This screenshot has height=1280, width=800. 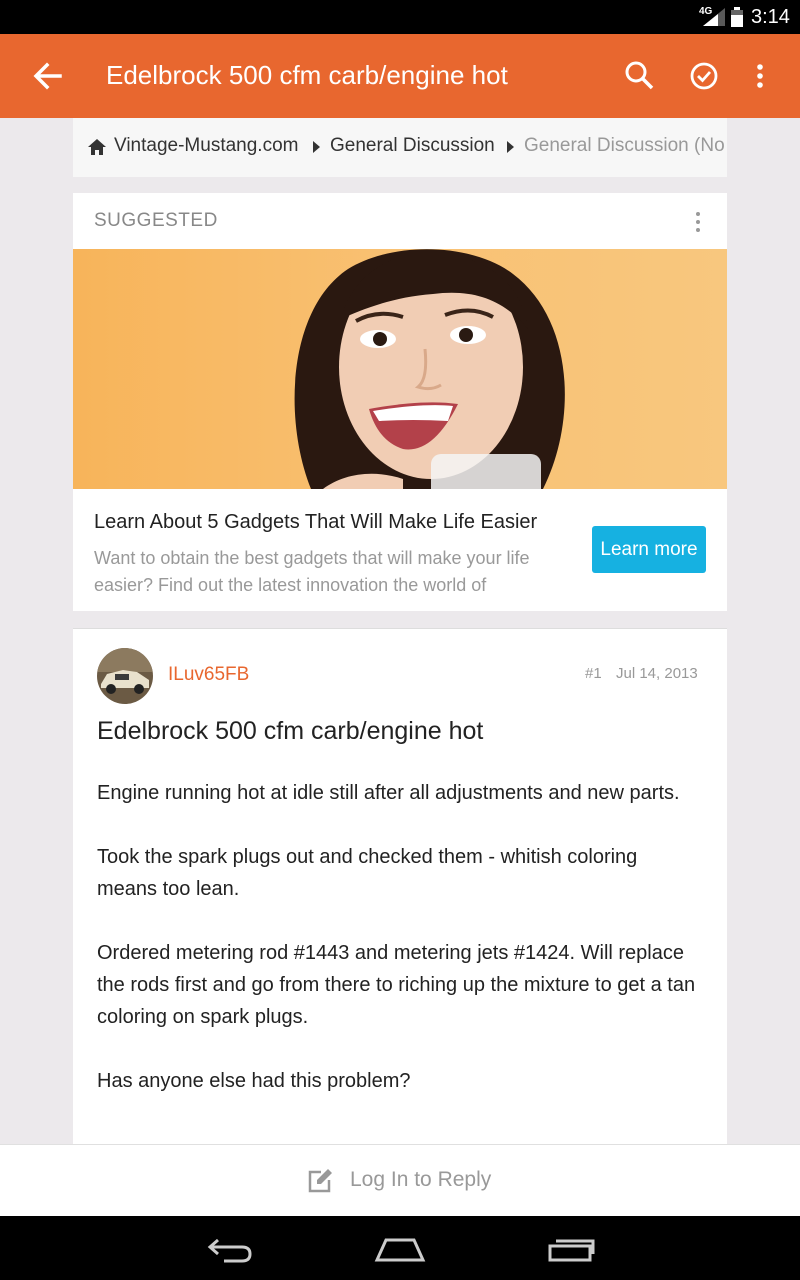 I want to click on back-arrow-icon, so click(x=48, y=76).